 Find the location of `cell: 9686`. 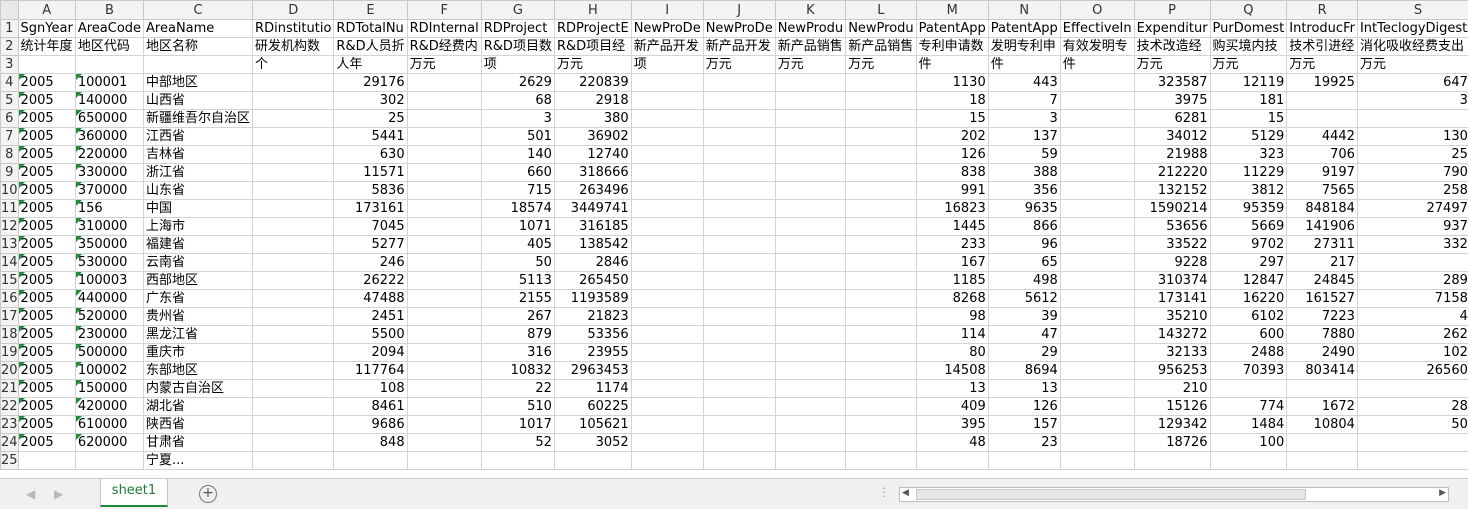

cell: 9686 is located at coordinates (370, 425).